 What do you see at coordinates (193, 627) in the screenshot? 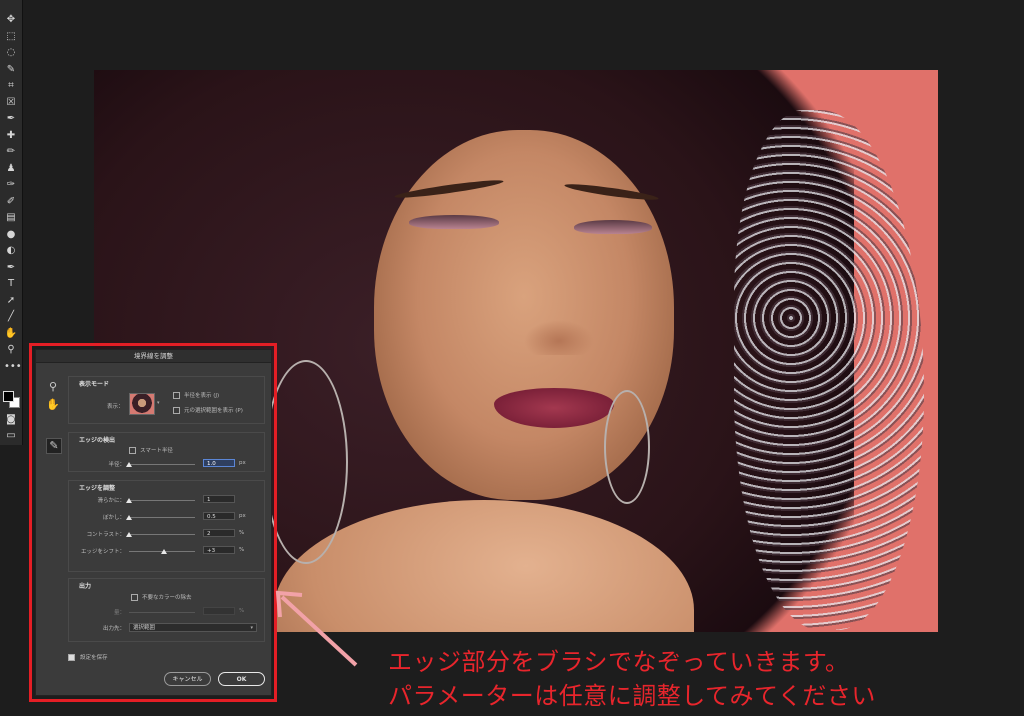
I see `output-to-select: 選択範囲 ▾` at bounding box center [193, 627].